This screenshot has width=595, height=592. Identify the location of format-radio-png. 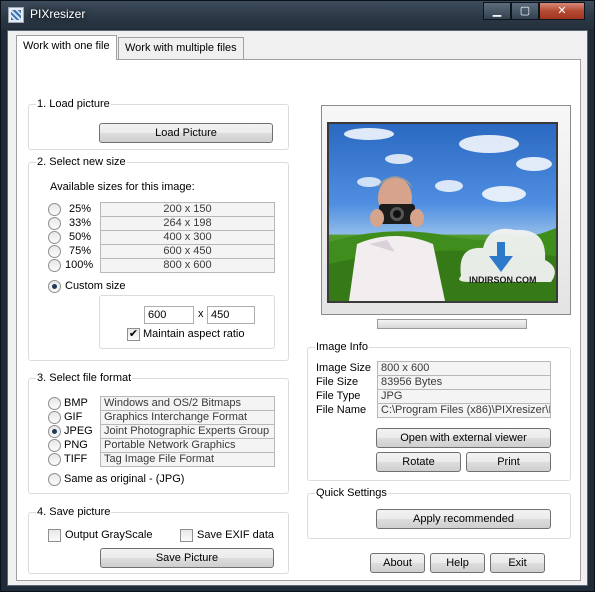
(54, 445).